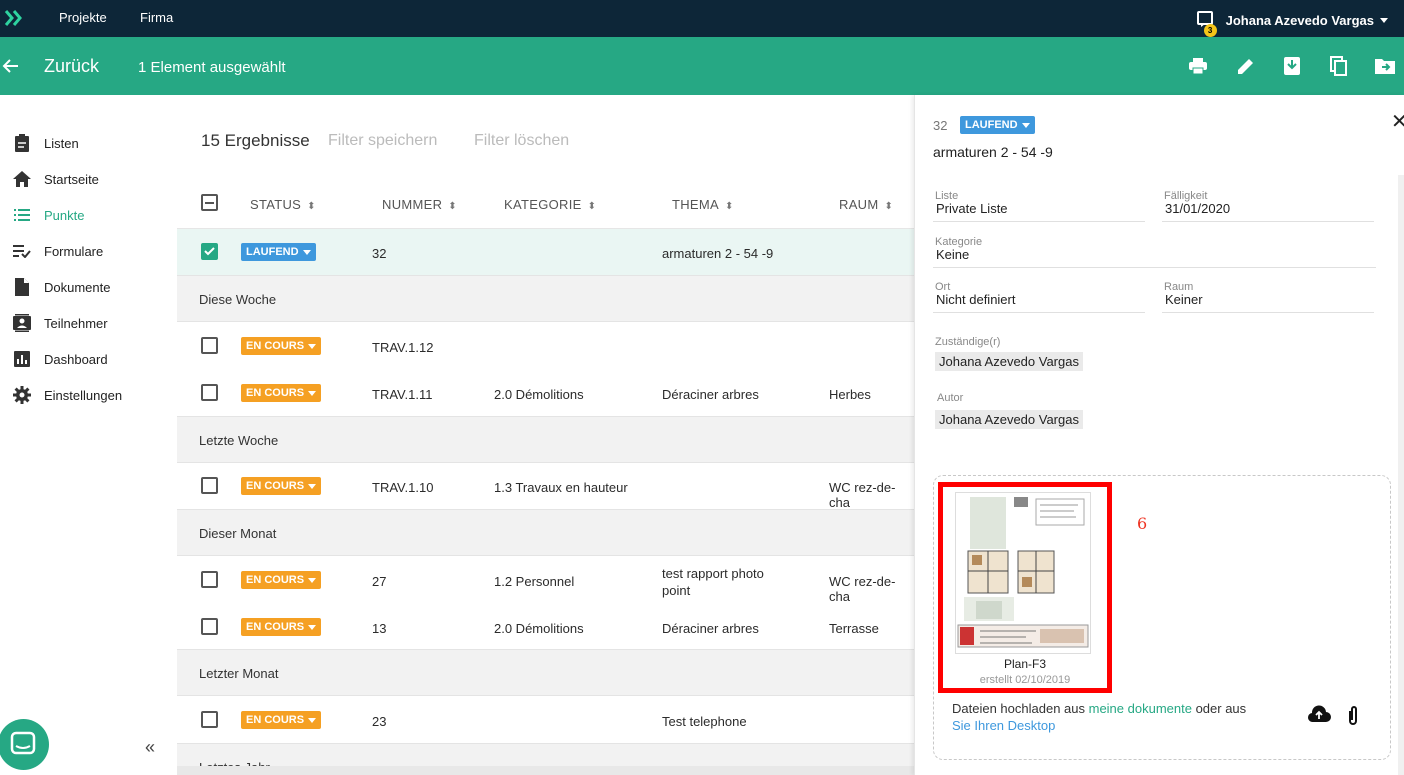  I want to click on ort-field: Ort Nicht definiert, so click(1039, 297).